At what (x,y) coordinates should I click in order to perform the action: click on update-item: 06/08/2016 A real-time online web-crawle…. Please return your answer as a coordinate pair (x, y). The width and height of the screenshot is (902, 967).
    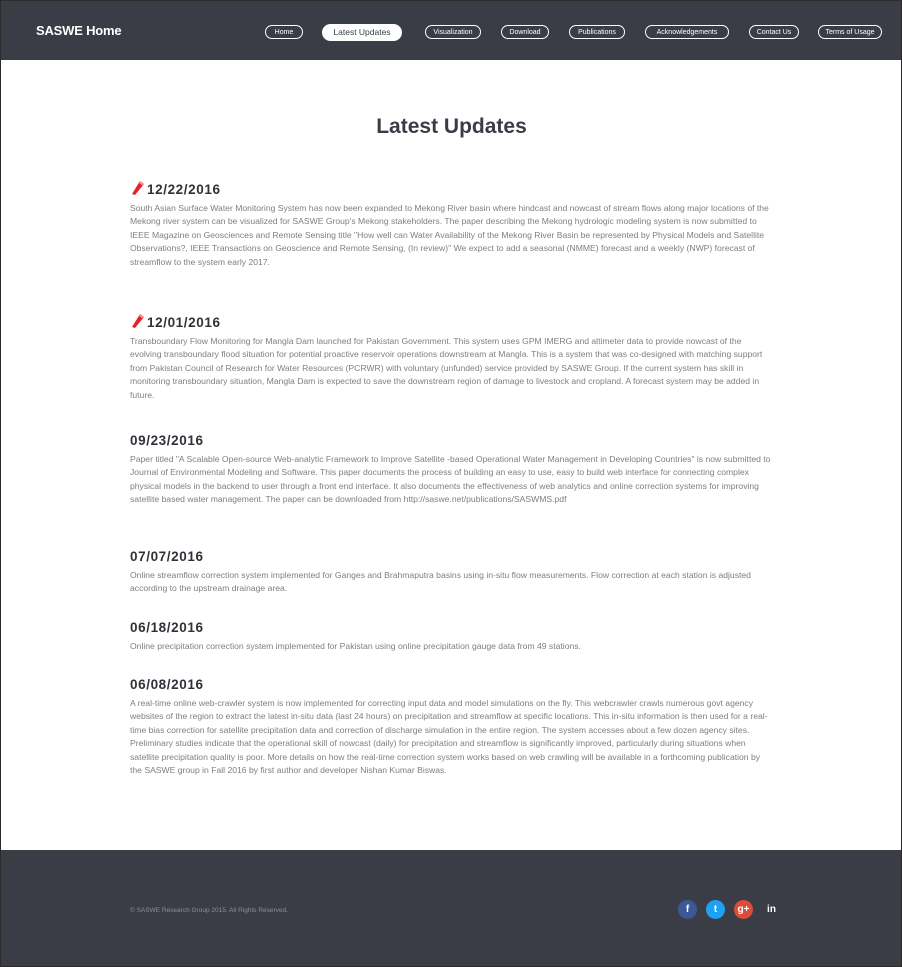
    Looking at the image, I should click on (451, 726).